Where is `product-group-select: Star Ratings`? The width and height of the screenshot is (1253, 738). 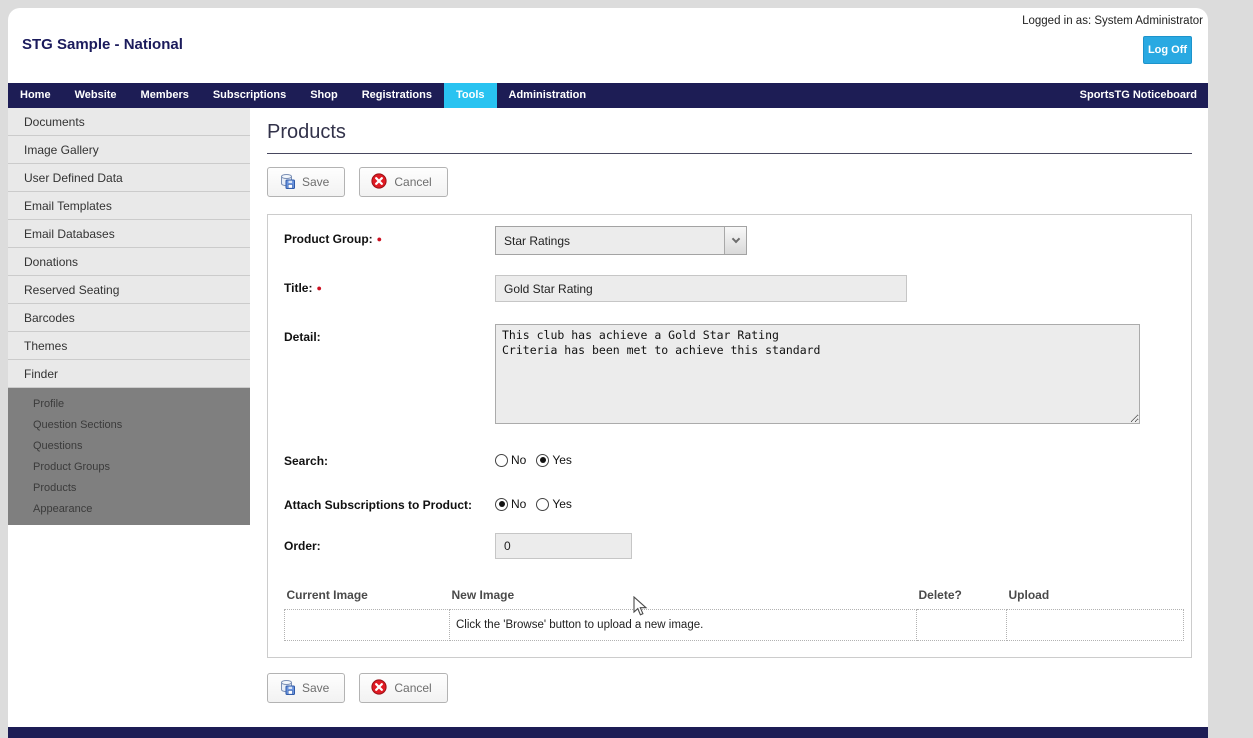 product-group-select: Star Ratings is located at coordinates (621, 240).